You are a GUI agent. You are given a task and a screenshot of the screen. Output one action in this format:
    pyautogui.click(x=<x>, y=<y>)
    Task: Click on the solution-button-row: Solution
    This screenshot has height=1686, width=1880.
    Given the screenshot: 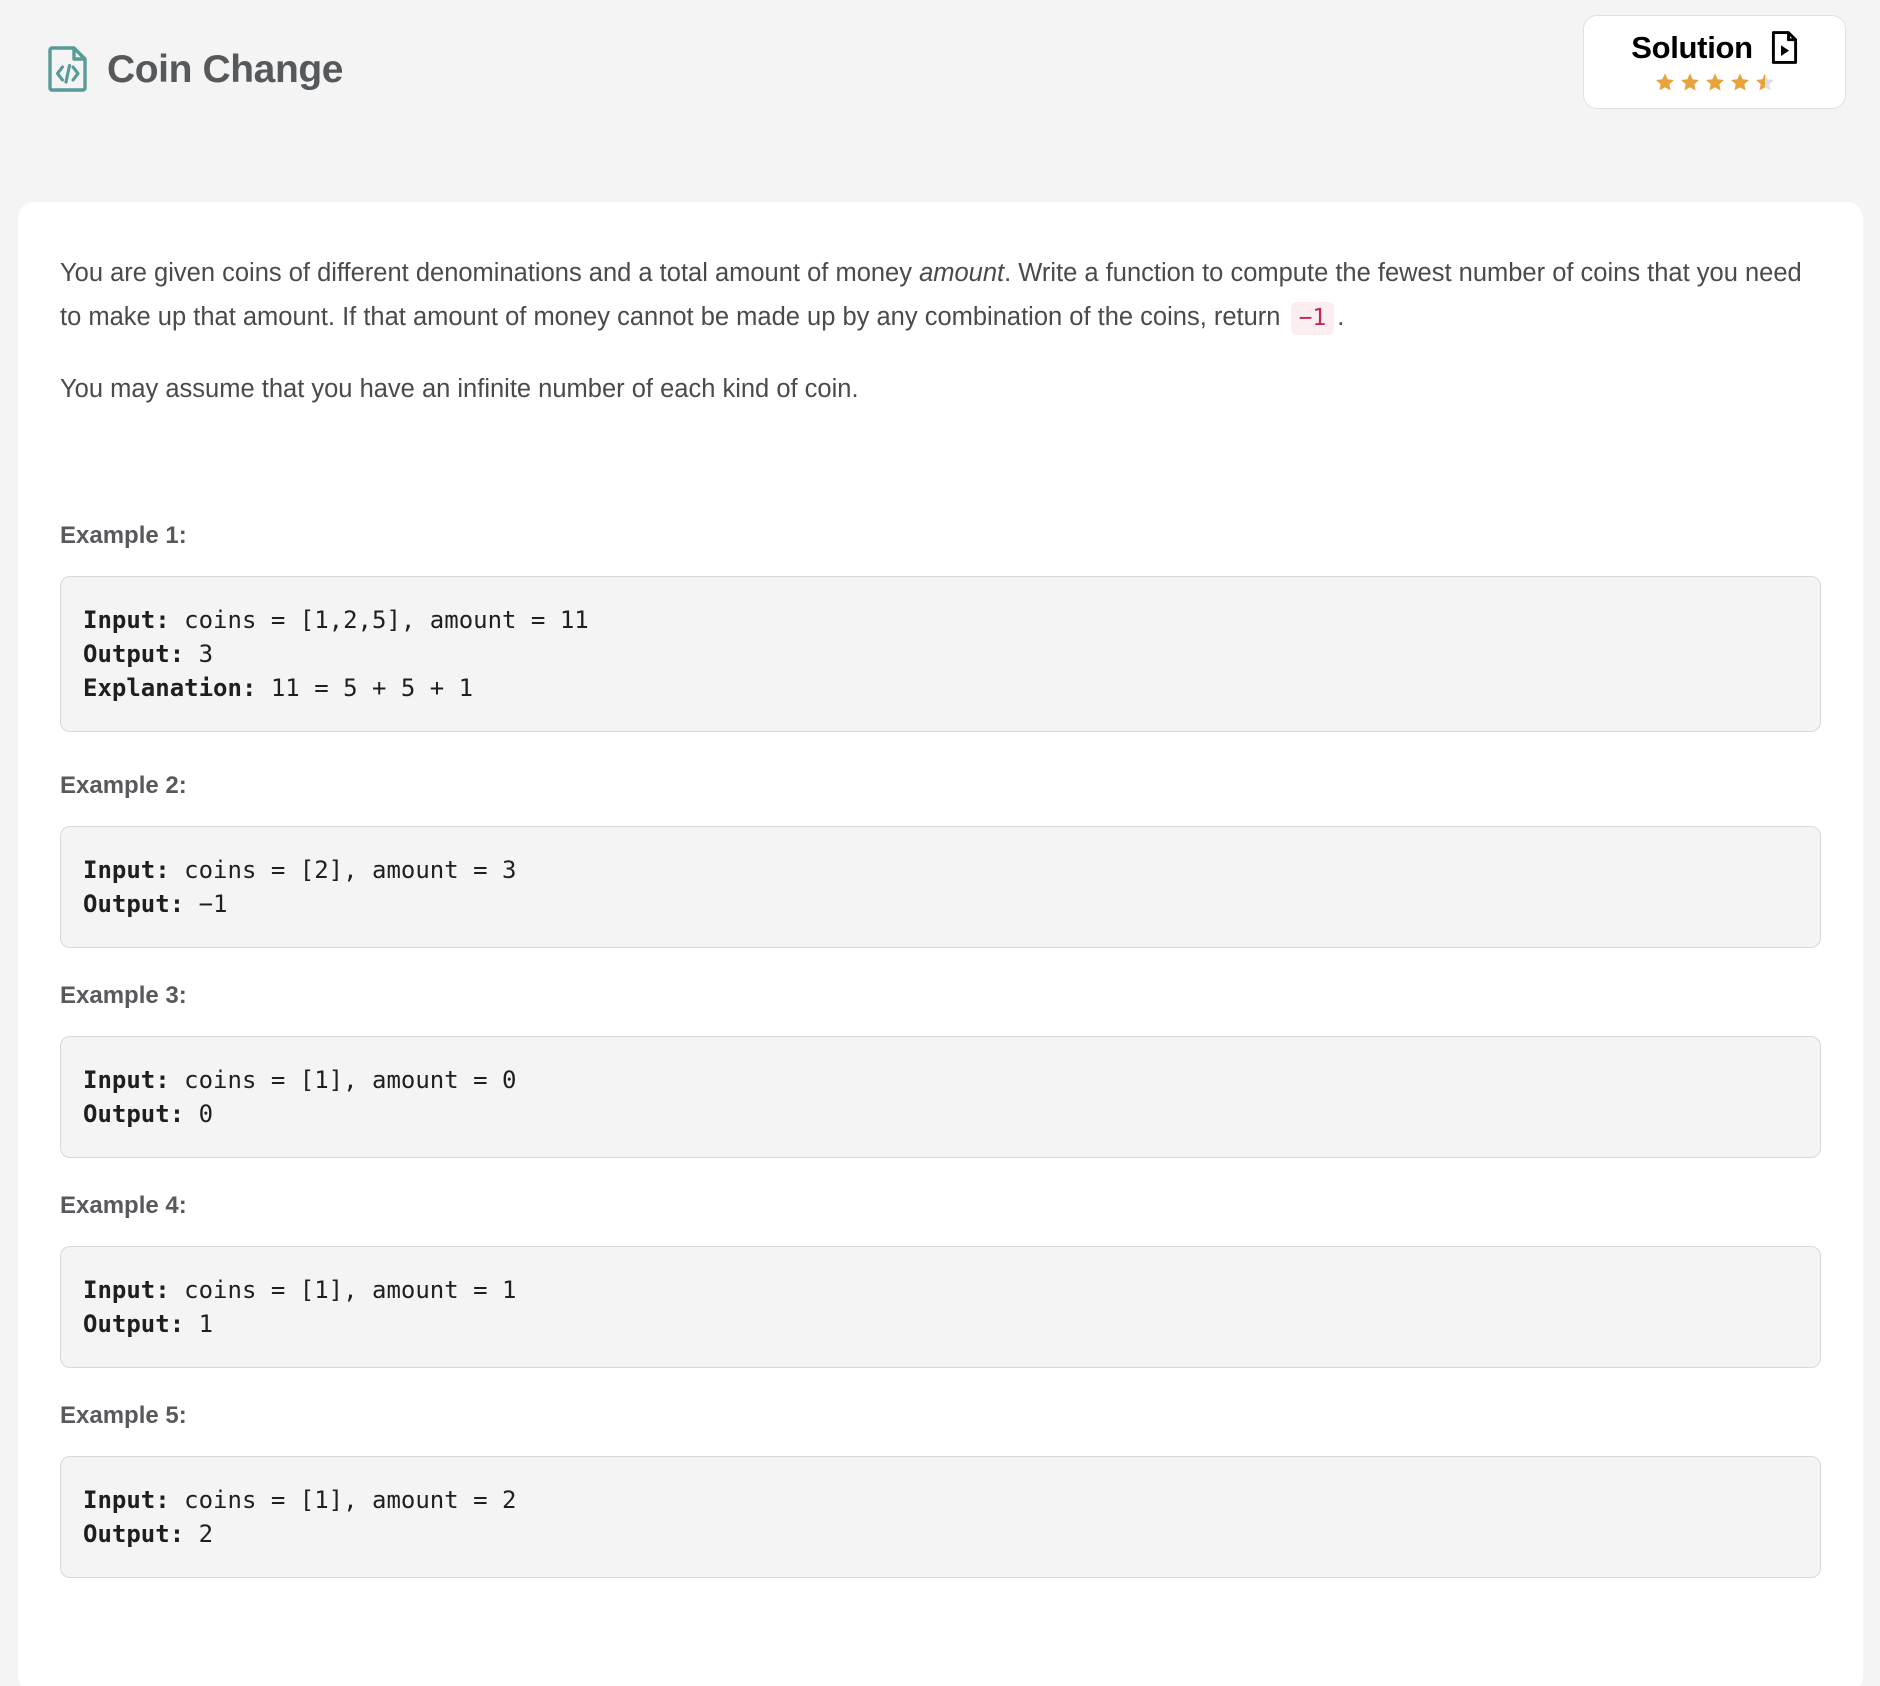 What is the action you would take?
    pyautogui.click(x=1714, y=47)
    